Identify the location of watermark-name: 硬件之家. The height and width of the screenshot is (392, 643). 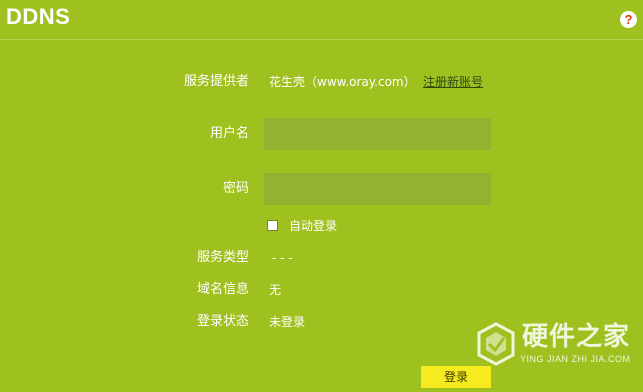
(576, 337).